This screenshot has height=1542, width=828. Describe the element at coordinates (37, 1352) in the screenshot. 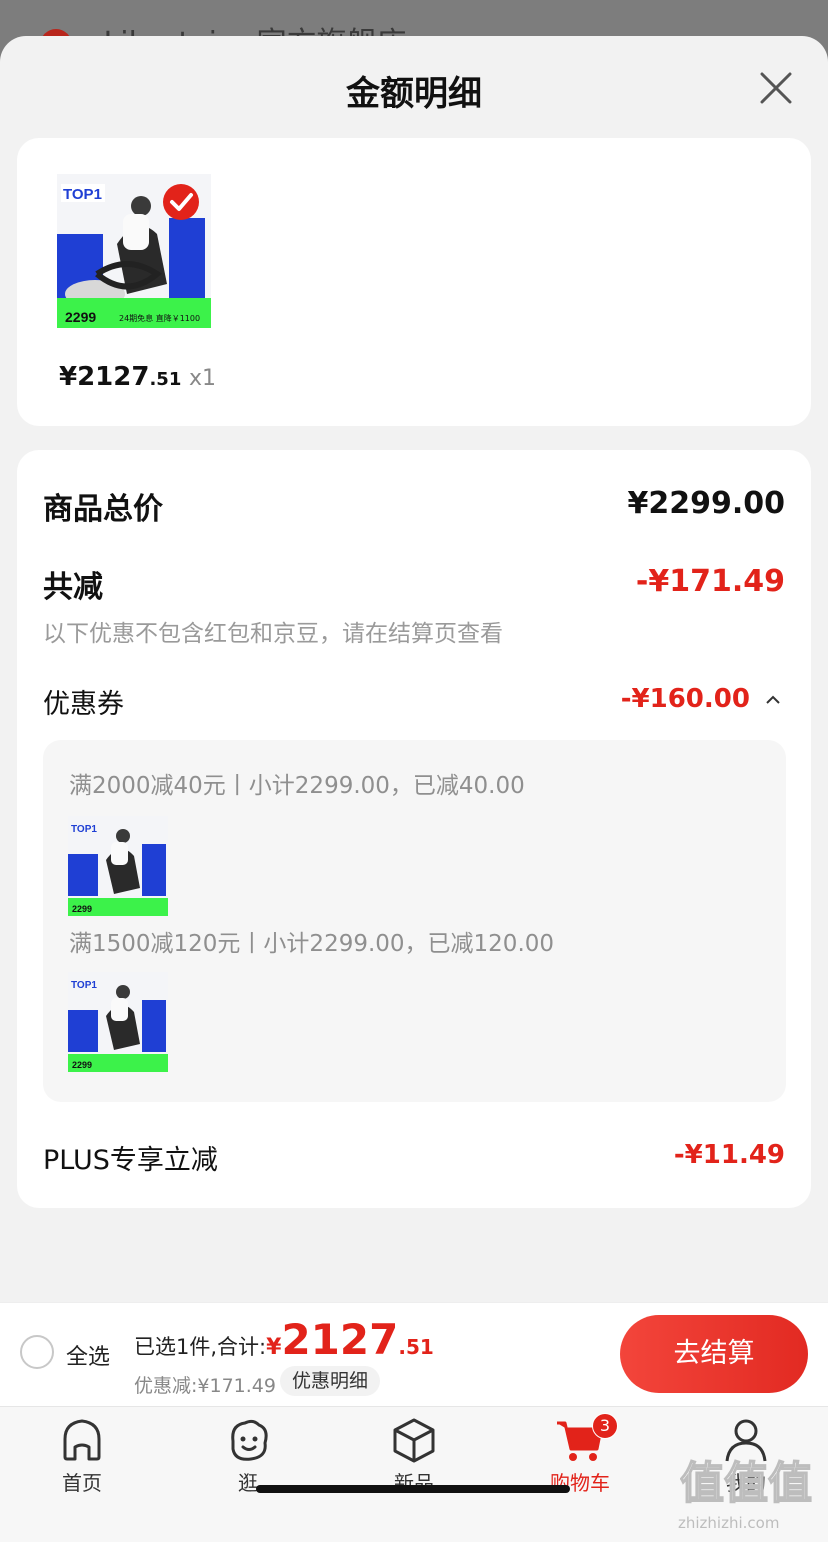

I see `select-all-radio` at that location.